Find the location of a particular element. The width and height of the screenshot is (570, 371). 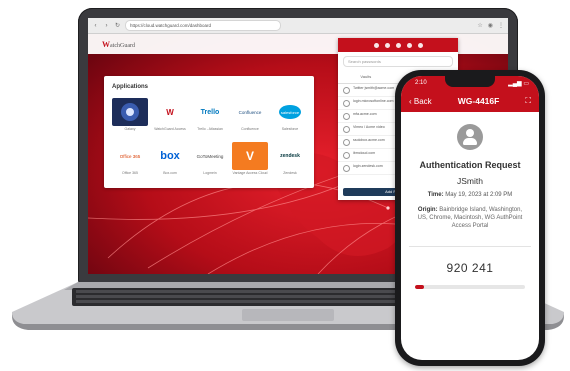

gear-icon is located at coordinates (398, 45).